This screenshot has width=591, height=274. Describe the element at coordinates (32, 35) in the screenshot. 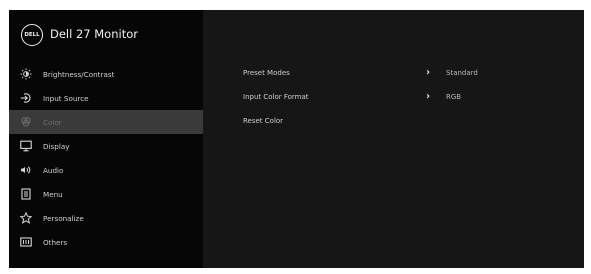

I see `dell-logo: DELL` at that location.